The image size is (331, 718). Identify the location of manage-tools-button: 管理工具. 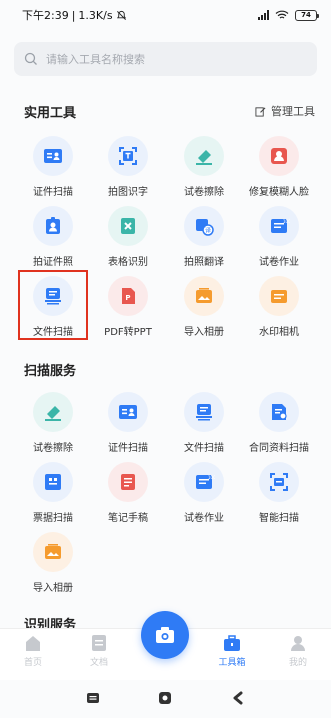
(285, 111).